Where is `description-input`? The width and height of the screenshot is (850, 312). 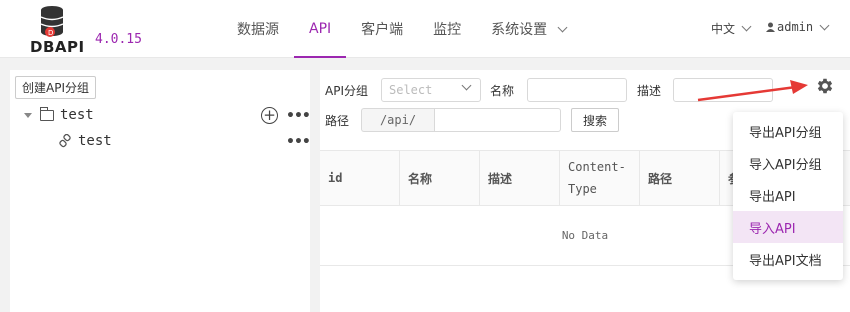 description-input is located at coordinates (723, 90).